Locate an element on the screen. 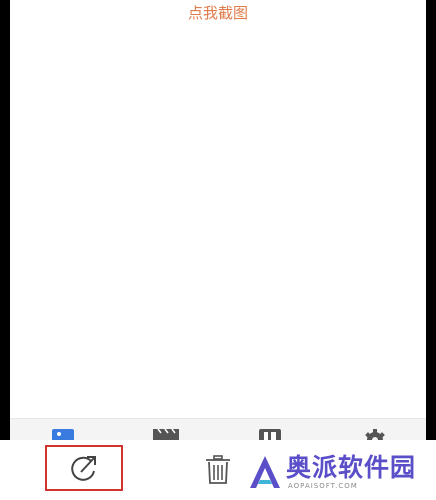  watermark-url: AOPAISOFT.COM is located at coordinates (323, 486).